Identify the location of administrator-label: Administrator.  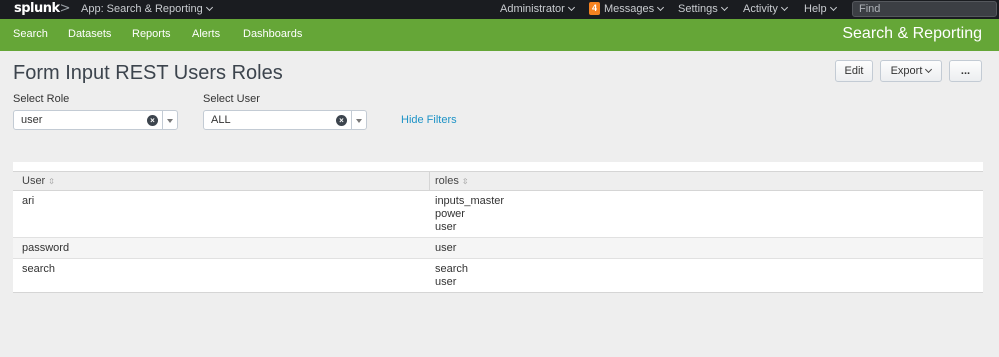
(532, 9).